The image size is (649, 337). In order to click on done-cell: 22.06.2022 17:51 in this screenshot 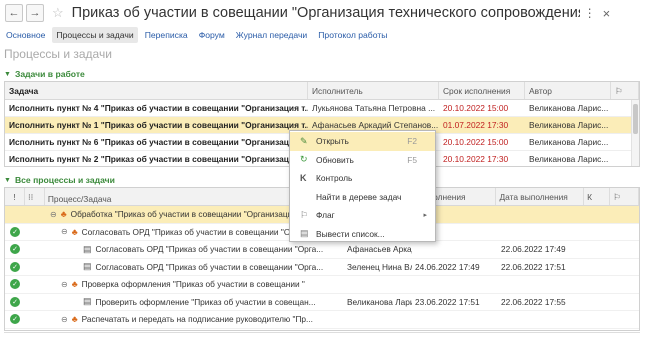, I will do `click(533, 266)`.